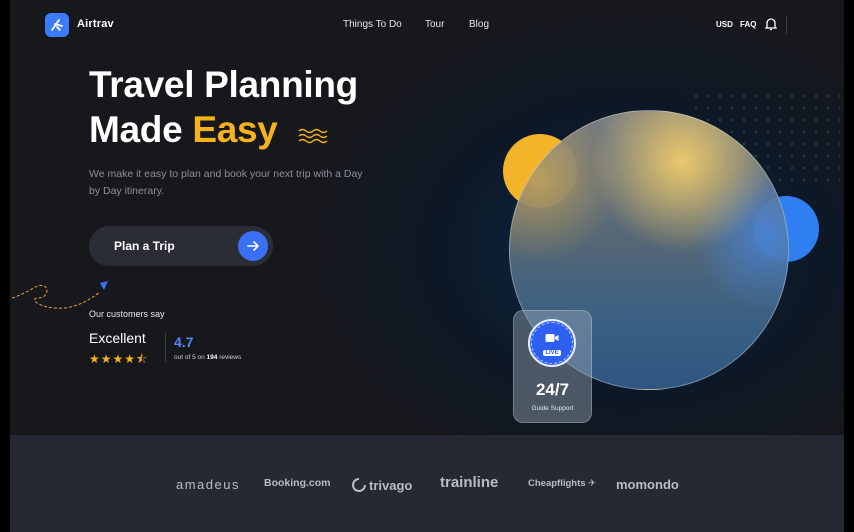 This screenshot has height=532, width=854. I want to click on star-rating: ★★★★⯪, so click(119, 359).